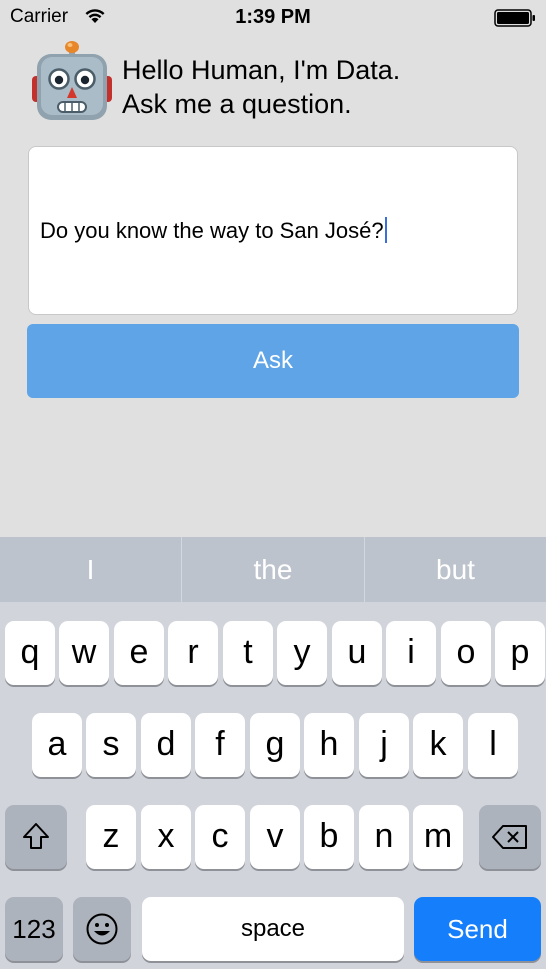 This screenshot has height=969, width=546. What do you see at coordinates (438, 837) in the screenshot?
I see `key-m: m` at bounding box center [438, 837].